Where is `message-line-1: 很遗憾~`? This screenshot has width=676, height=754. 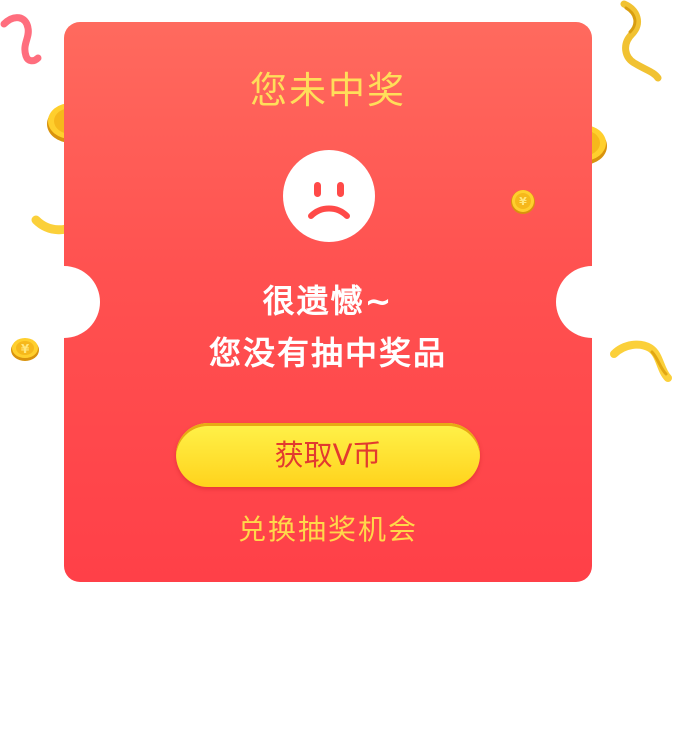
message-line-1: 很遗憾~ is located at coordinates (328, 301).